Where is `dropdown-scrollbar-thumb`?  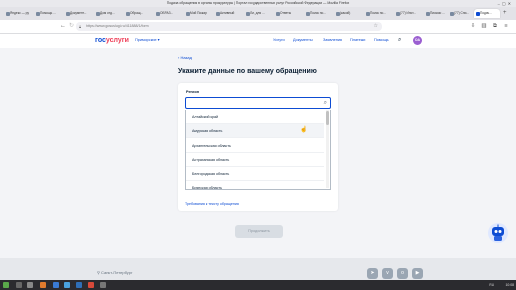
dropdown-scrollbar-thumb is located at coordinates (327, 118).